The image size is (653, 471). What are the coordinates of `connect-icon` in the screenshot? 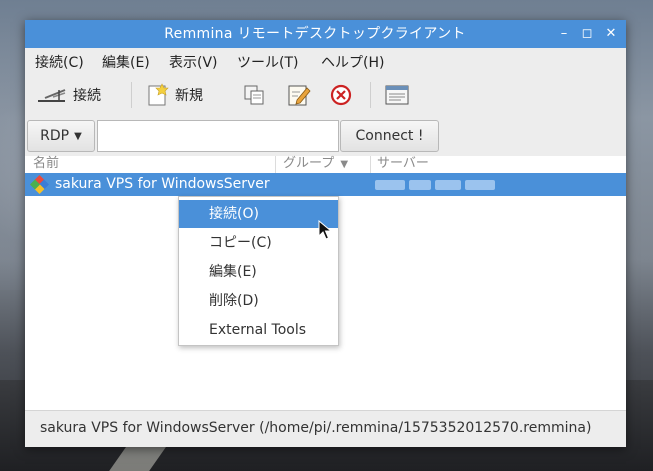 It's located at (52, 95).